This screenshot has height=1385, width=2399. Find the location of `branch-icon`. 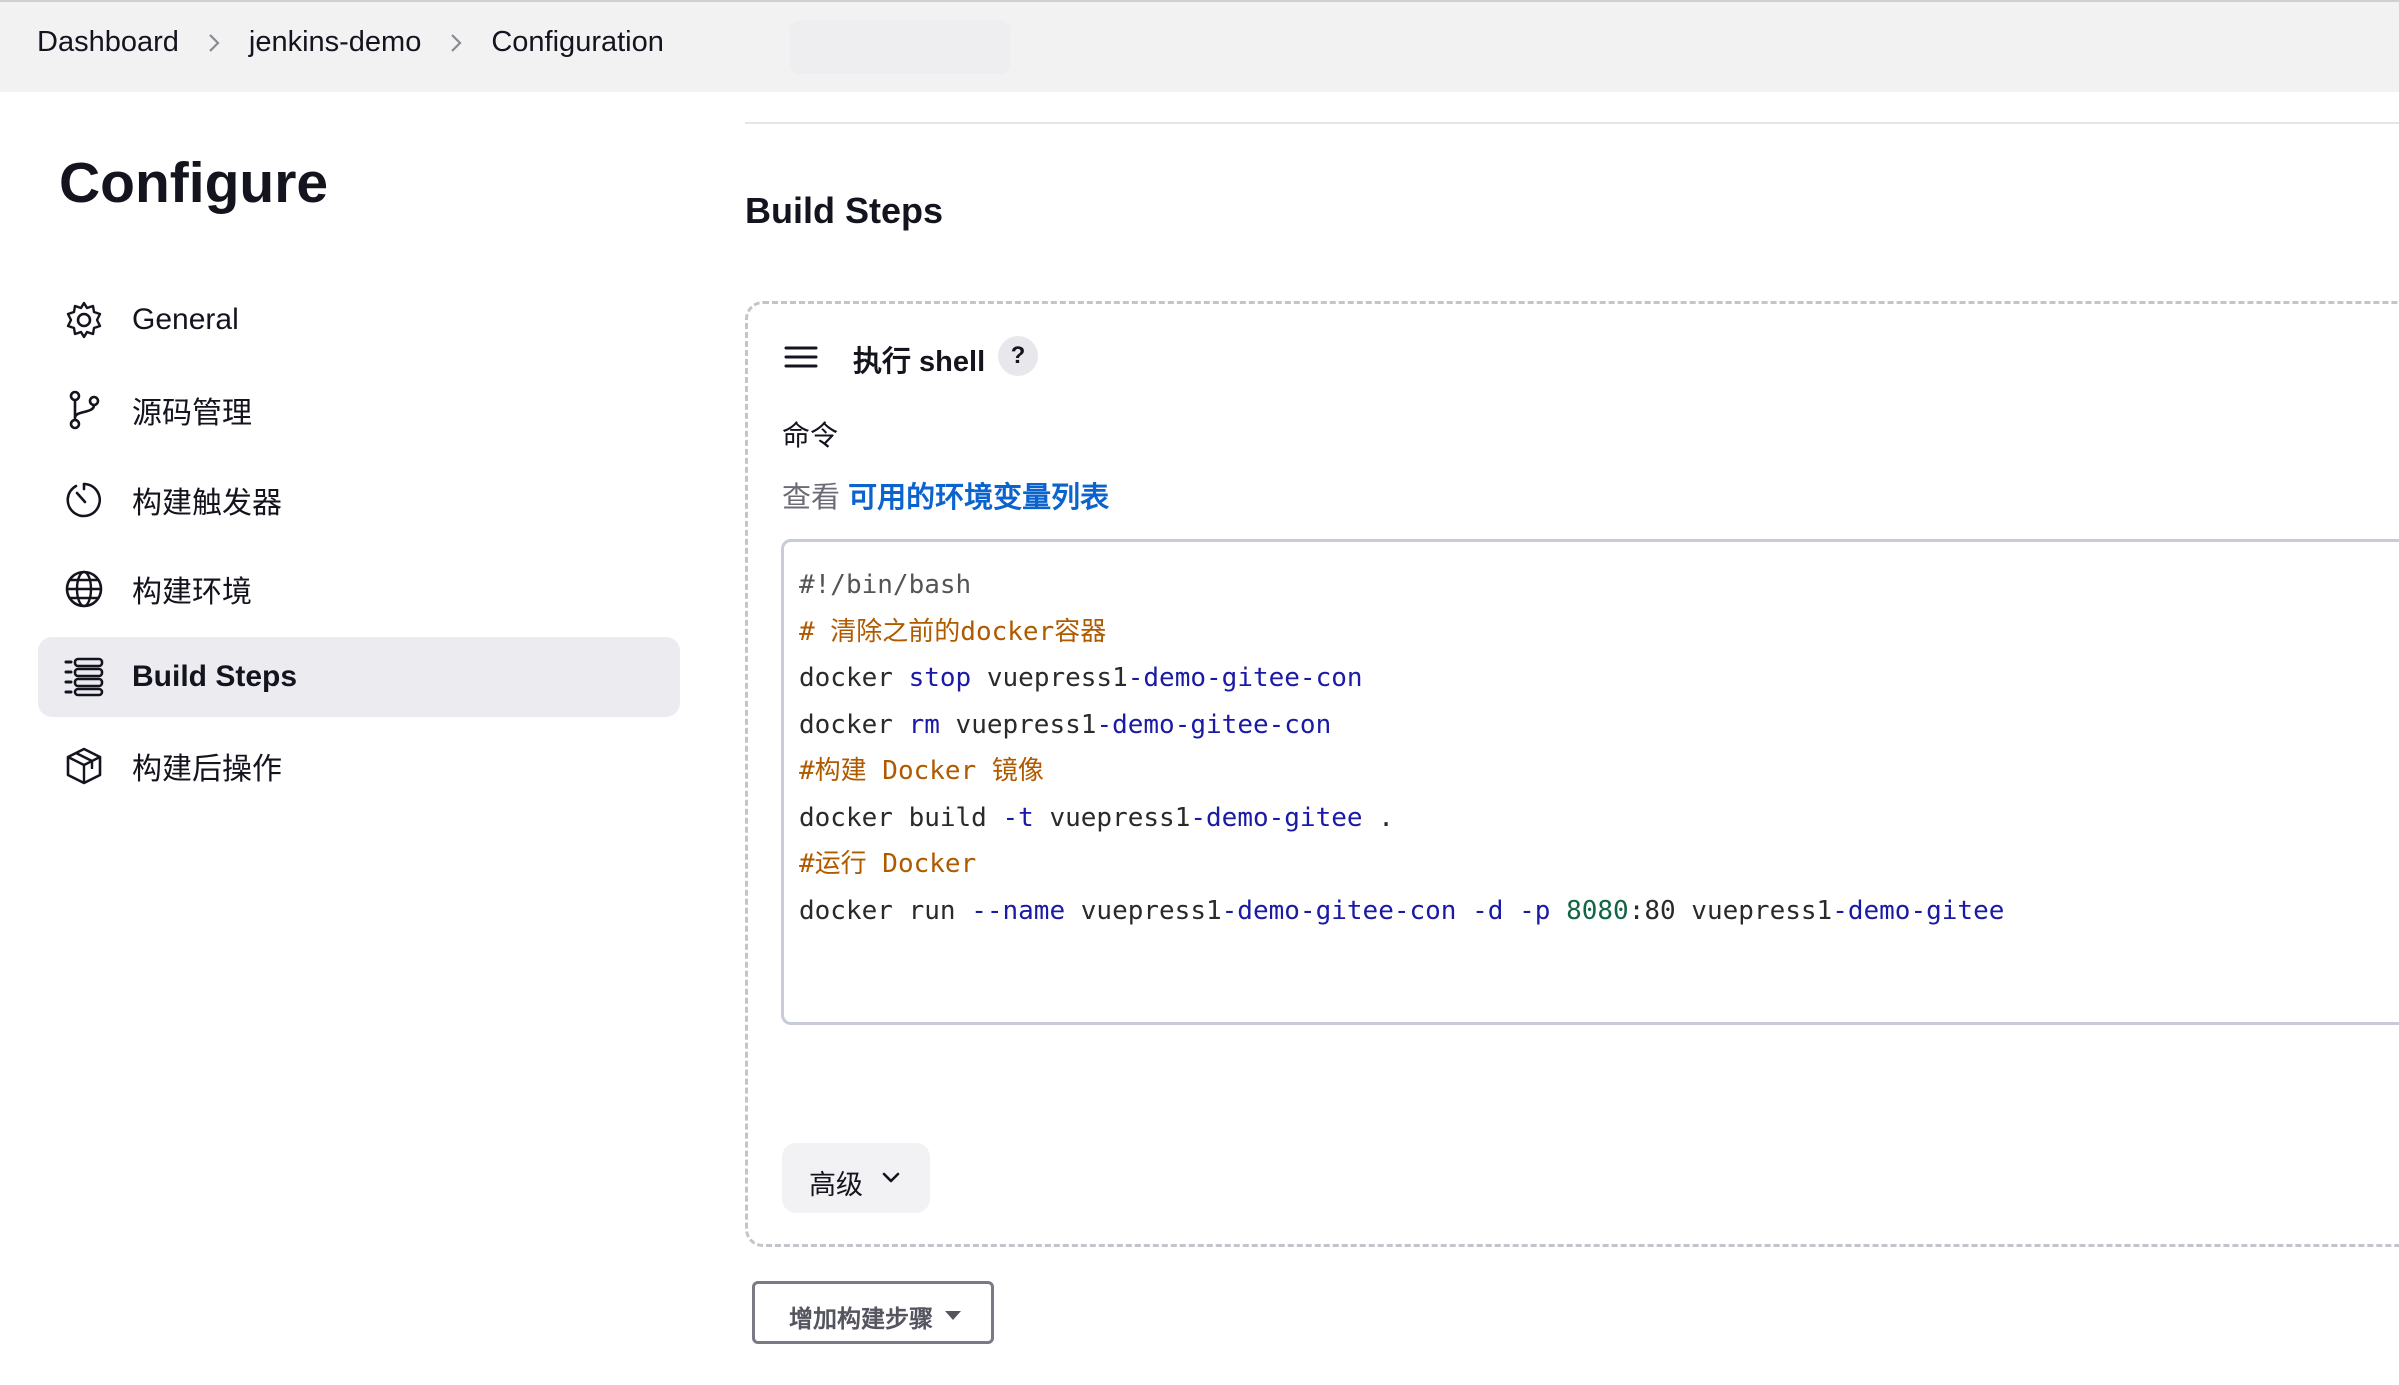

branch-icon is located at coordinates (84, 410).